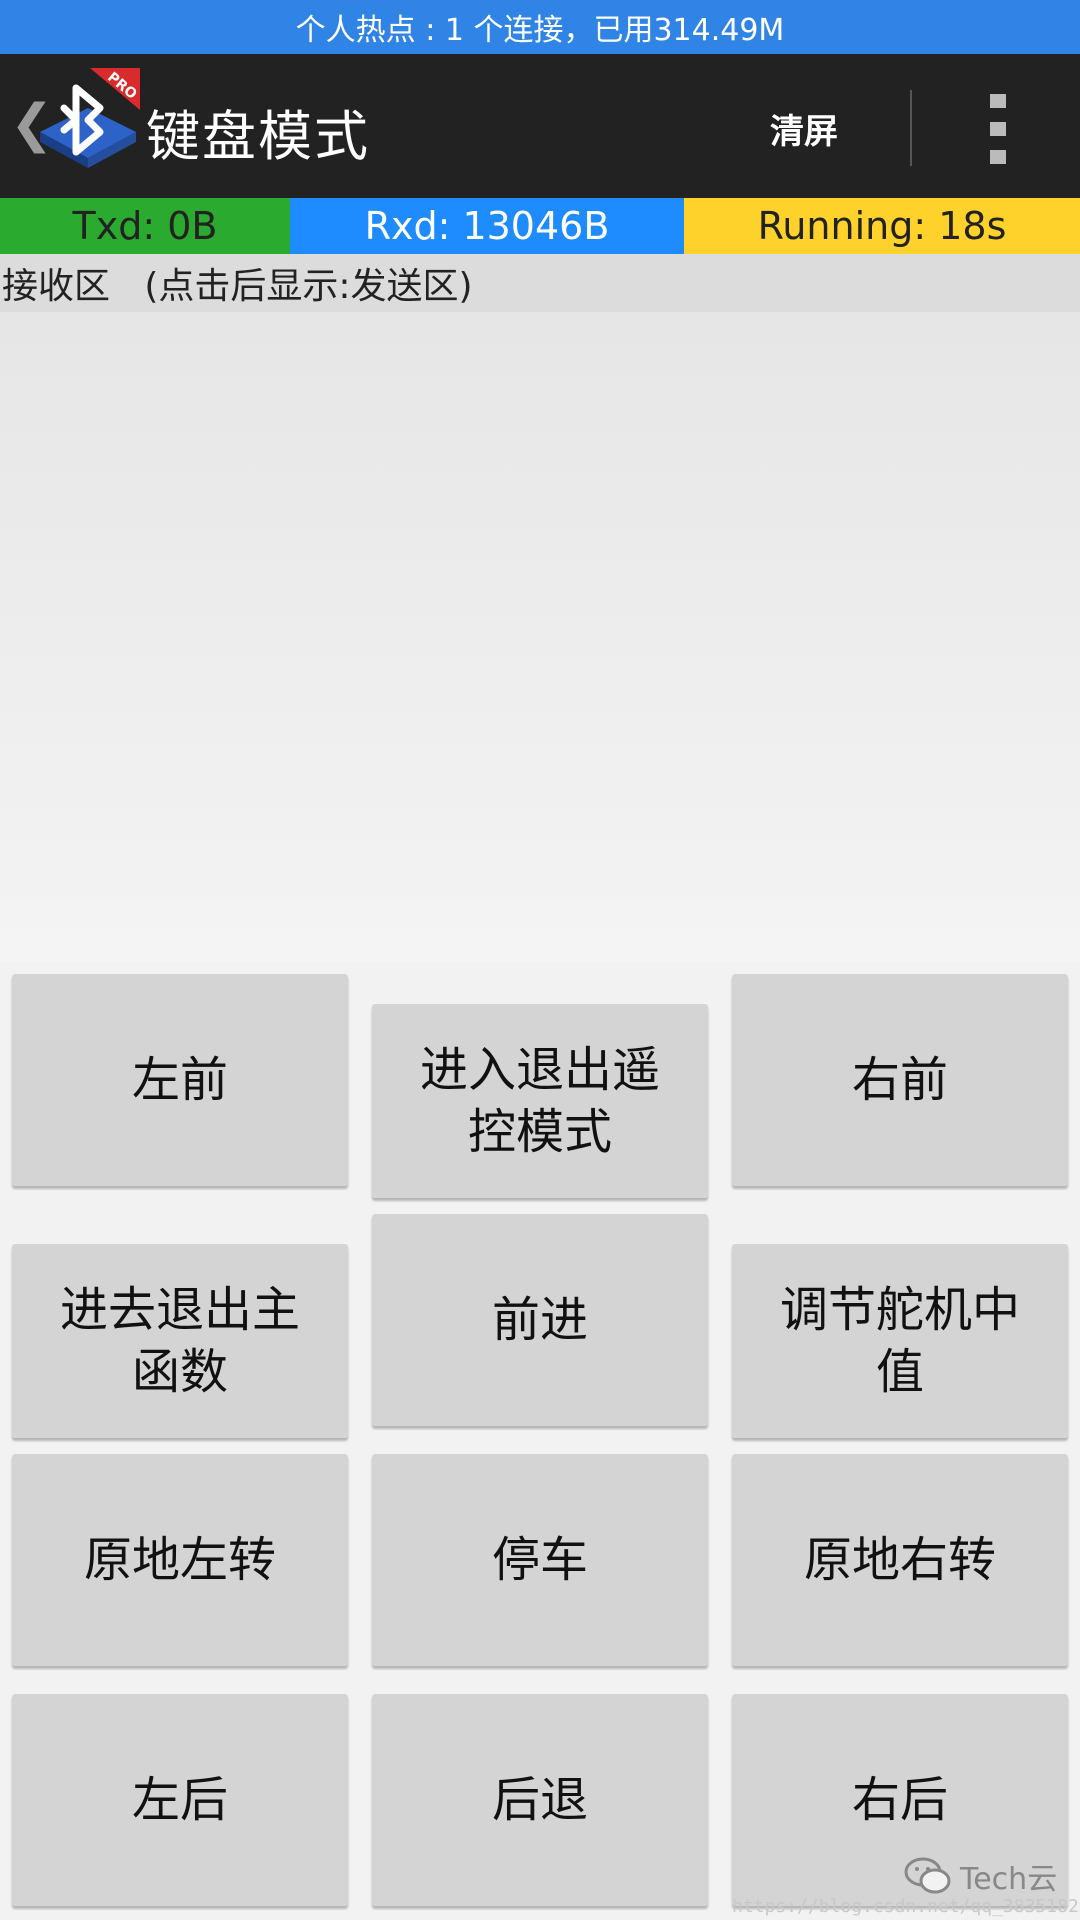 This screenshot has height=1920, width=1080. What do you see at coordinates (487, 226) in the screenshot?
I see `rxd-stat: Rxd: 13046B` at bounding box center [487, 226].